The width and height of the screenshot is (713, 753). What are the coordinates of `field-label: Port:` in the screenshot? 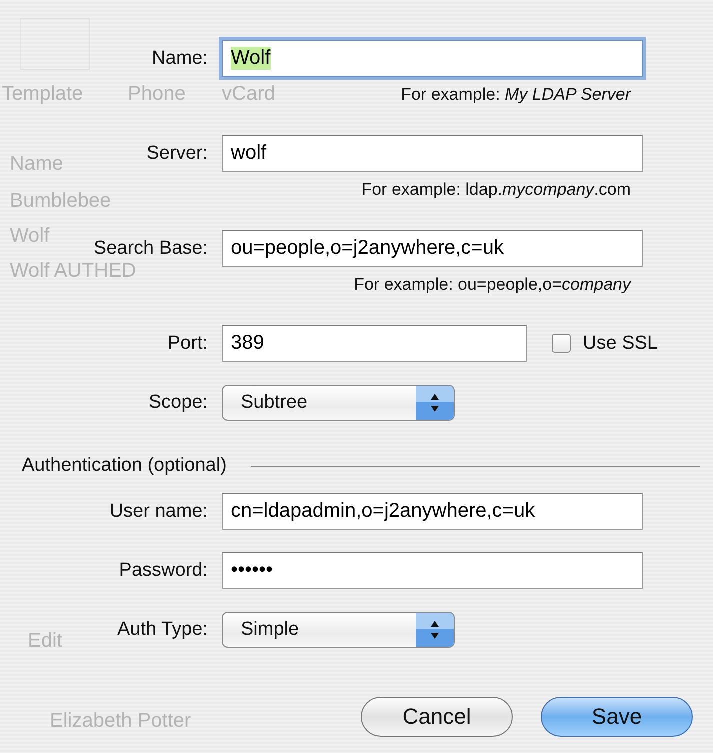 It's located at (188, 343).